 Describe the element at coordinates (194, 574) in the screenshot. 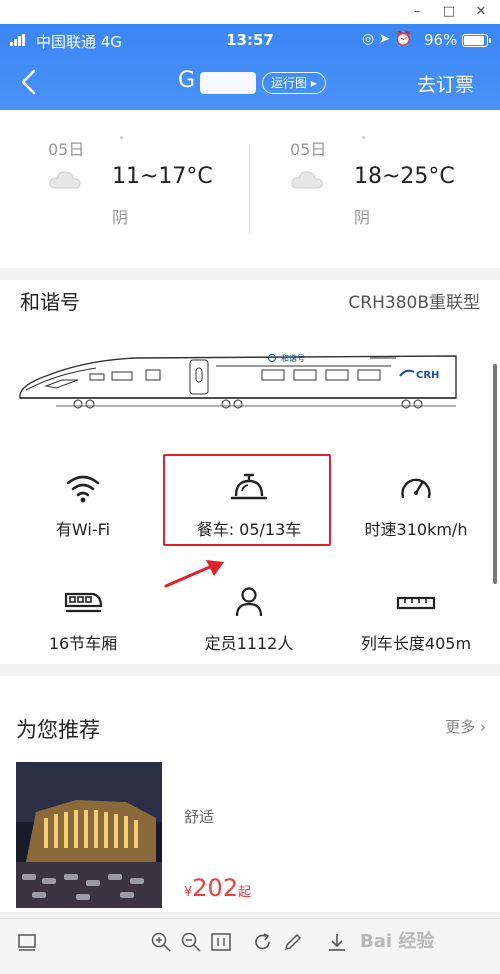

I see `annotation-arrow` at that location.